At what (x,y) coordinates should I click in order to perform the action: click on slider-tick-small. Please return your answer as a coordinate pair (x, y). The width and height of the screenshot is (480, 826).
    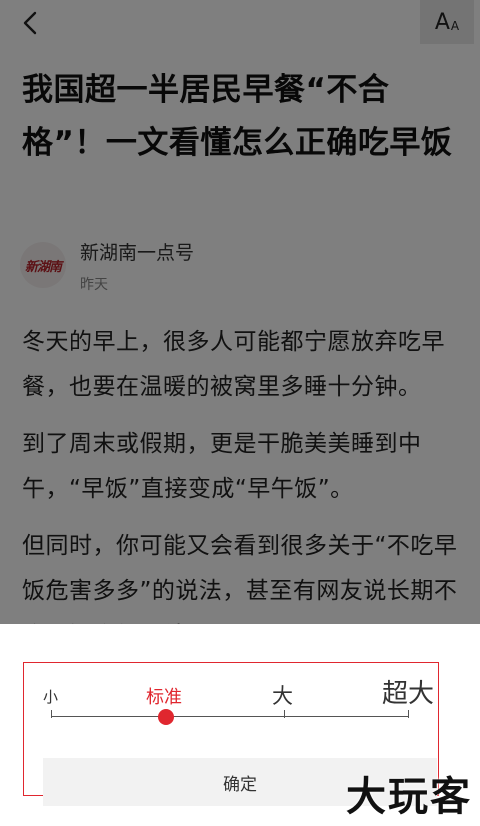
    Looking at the image, I should click on (51, 714).